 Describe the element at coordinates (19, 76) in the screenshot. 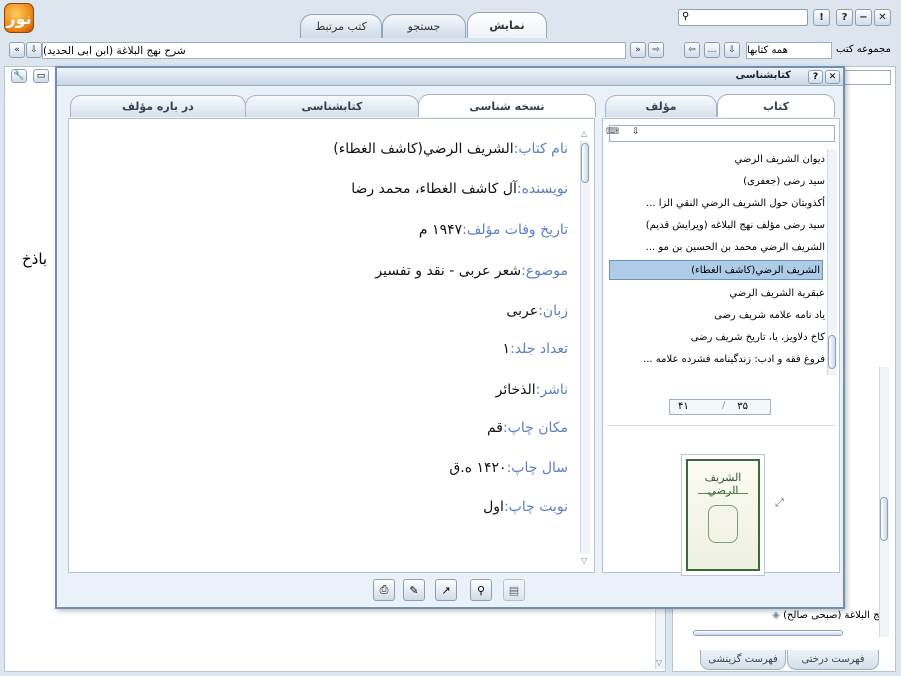

I see `tools-button: 🔧` at that location.